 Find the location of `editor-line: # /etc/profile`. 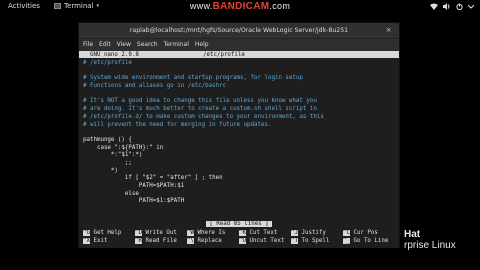

editor-line: # /etc/profile is located at coordinates (241, 64).